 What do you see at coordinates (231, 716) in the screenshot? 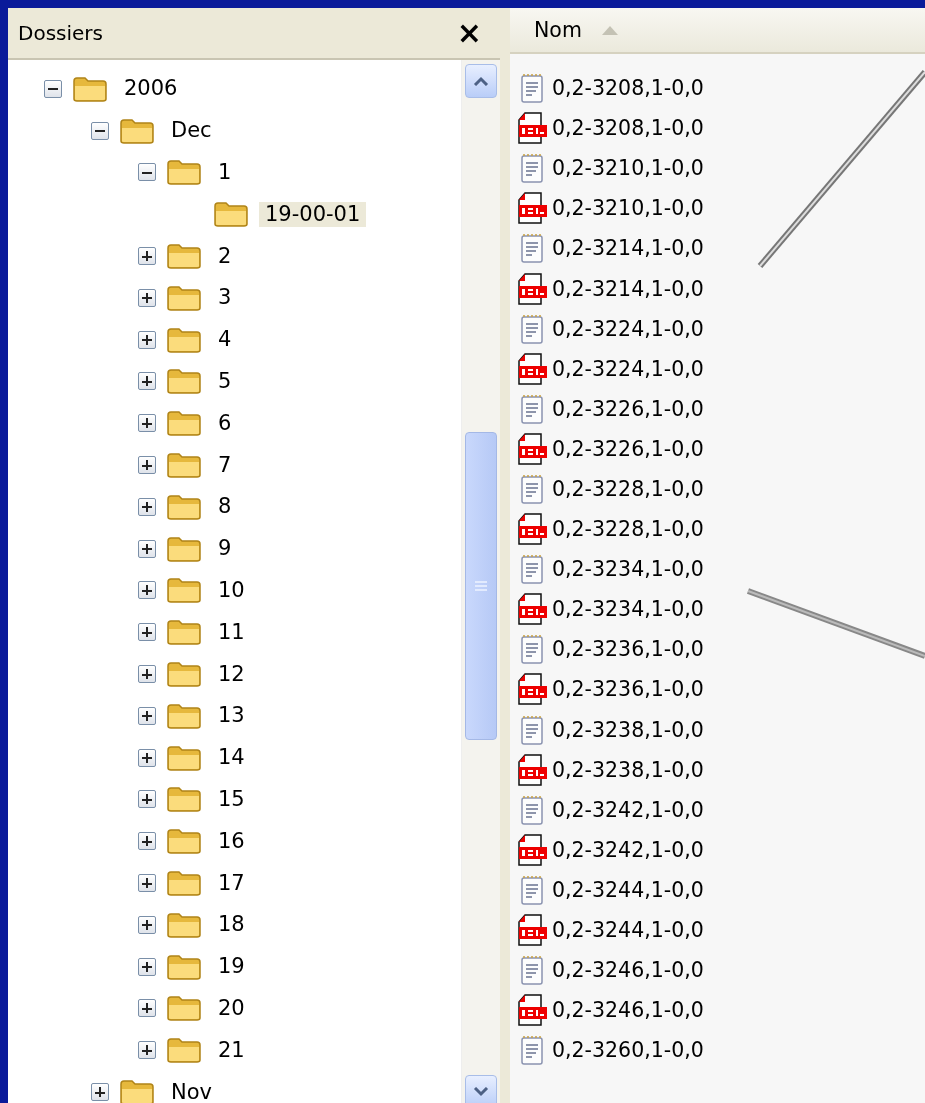
I see `folder-item: 13` at bounding box center [231, 716].